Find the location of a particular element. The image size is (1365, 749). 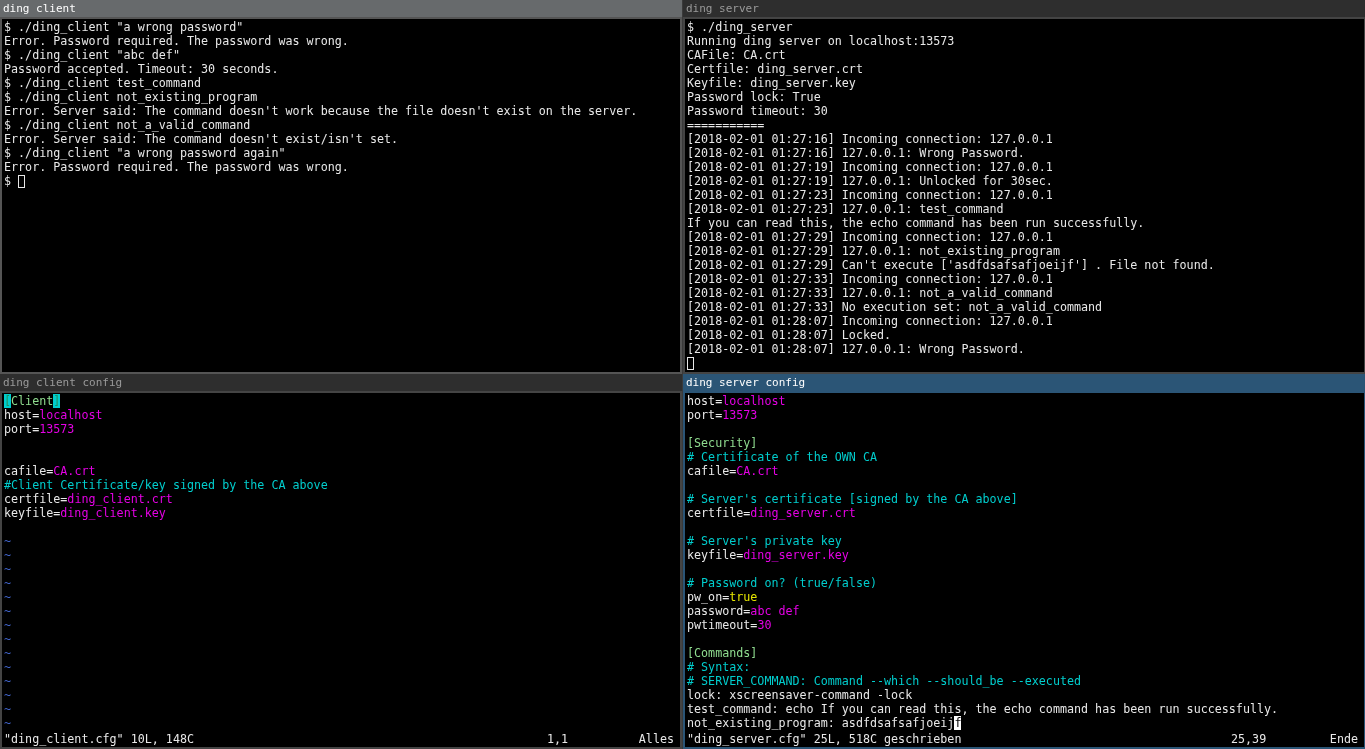

pane-title: ding server config is located at coordinates (1024, 382).